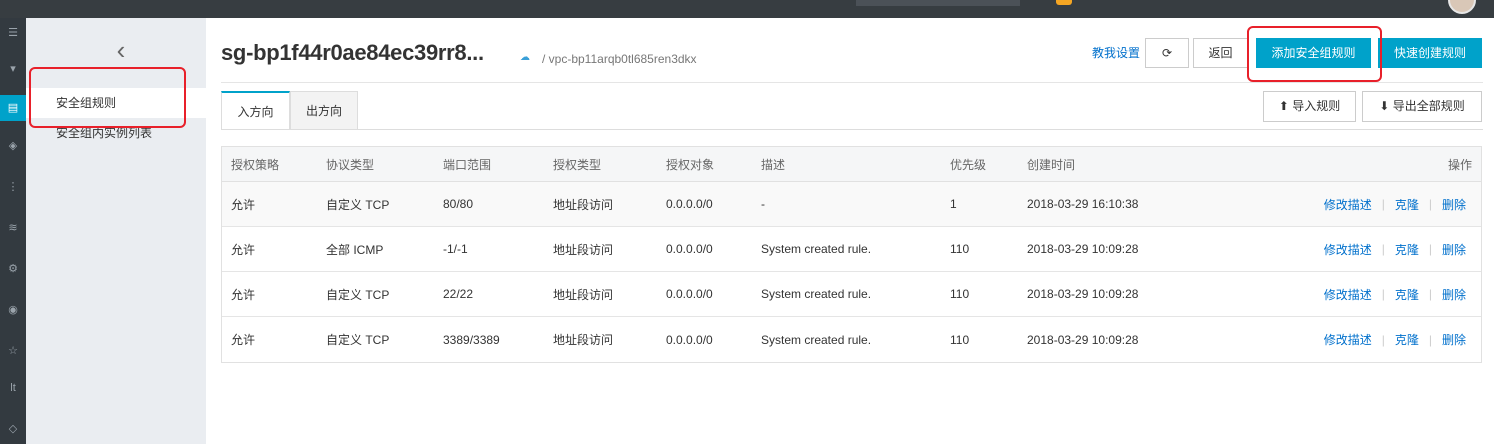 The height and width of the screenshot is (444, 1494). What do you see at coordinates (355, 249) in the screenshot?
I see `cell-protocol: 全部 ICMP` at bounding box center [355, 249].